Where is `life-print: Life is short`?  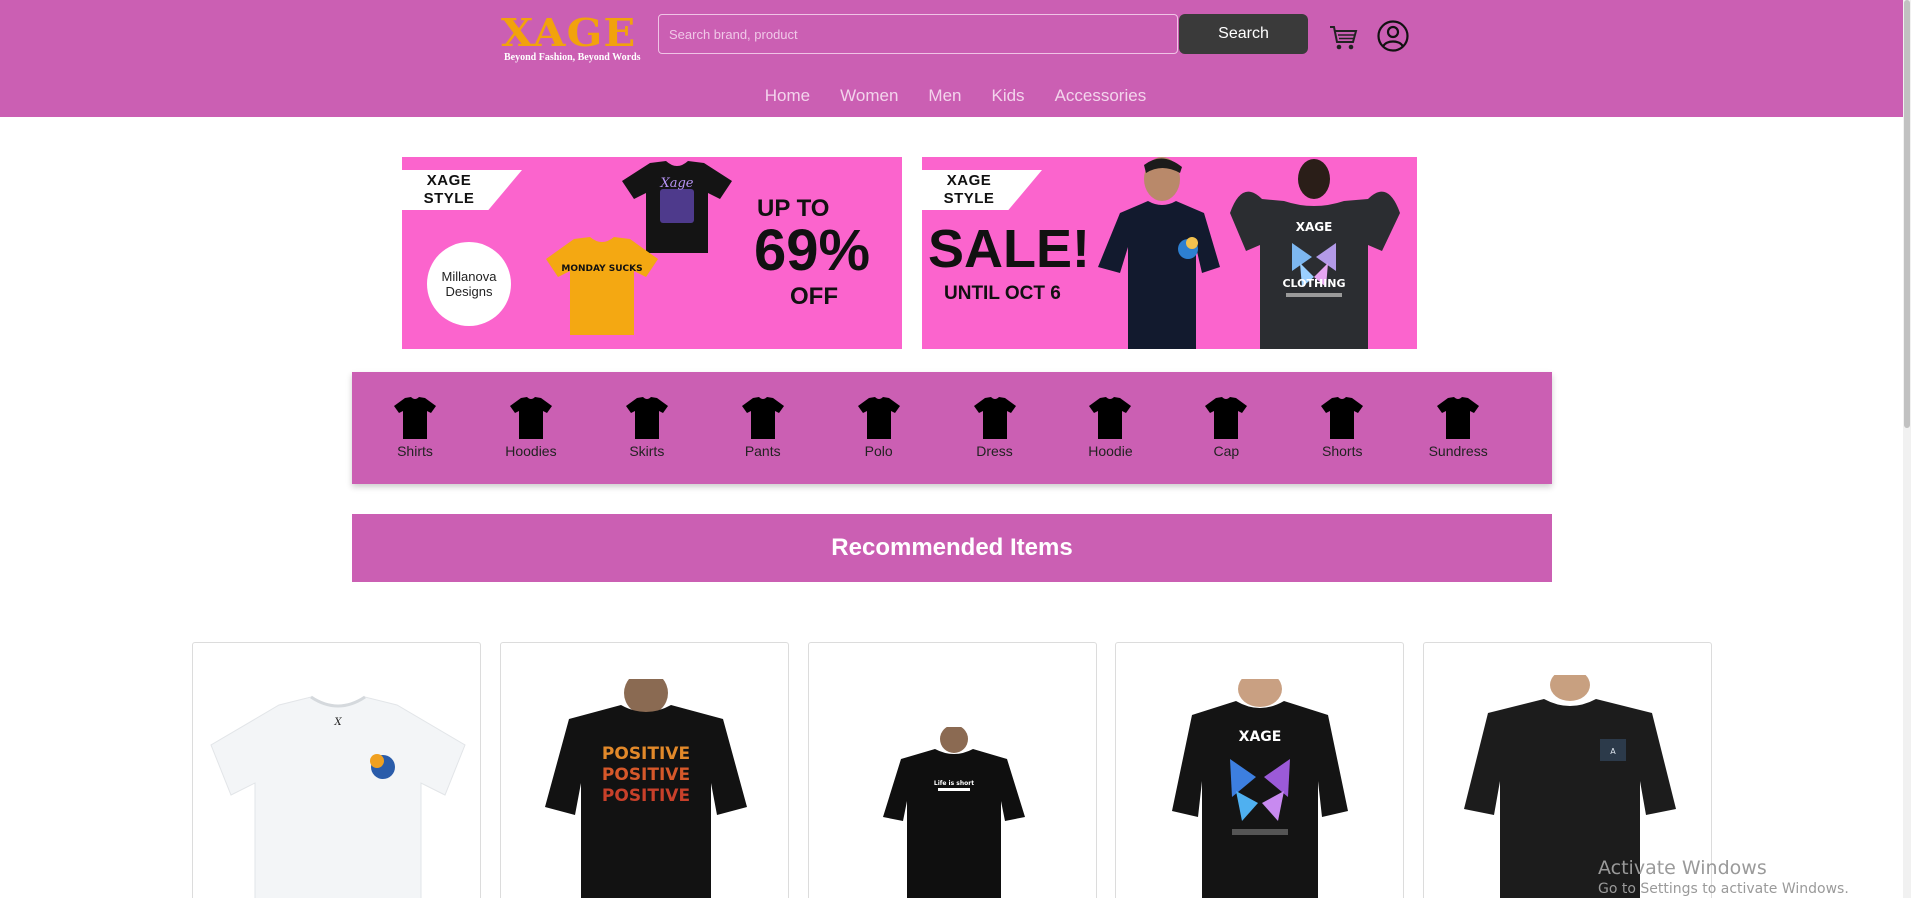
life-print: Life is short is located at coordinates (954, 783).